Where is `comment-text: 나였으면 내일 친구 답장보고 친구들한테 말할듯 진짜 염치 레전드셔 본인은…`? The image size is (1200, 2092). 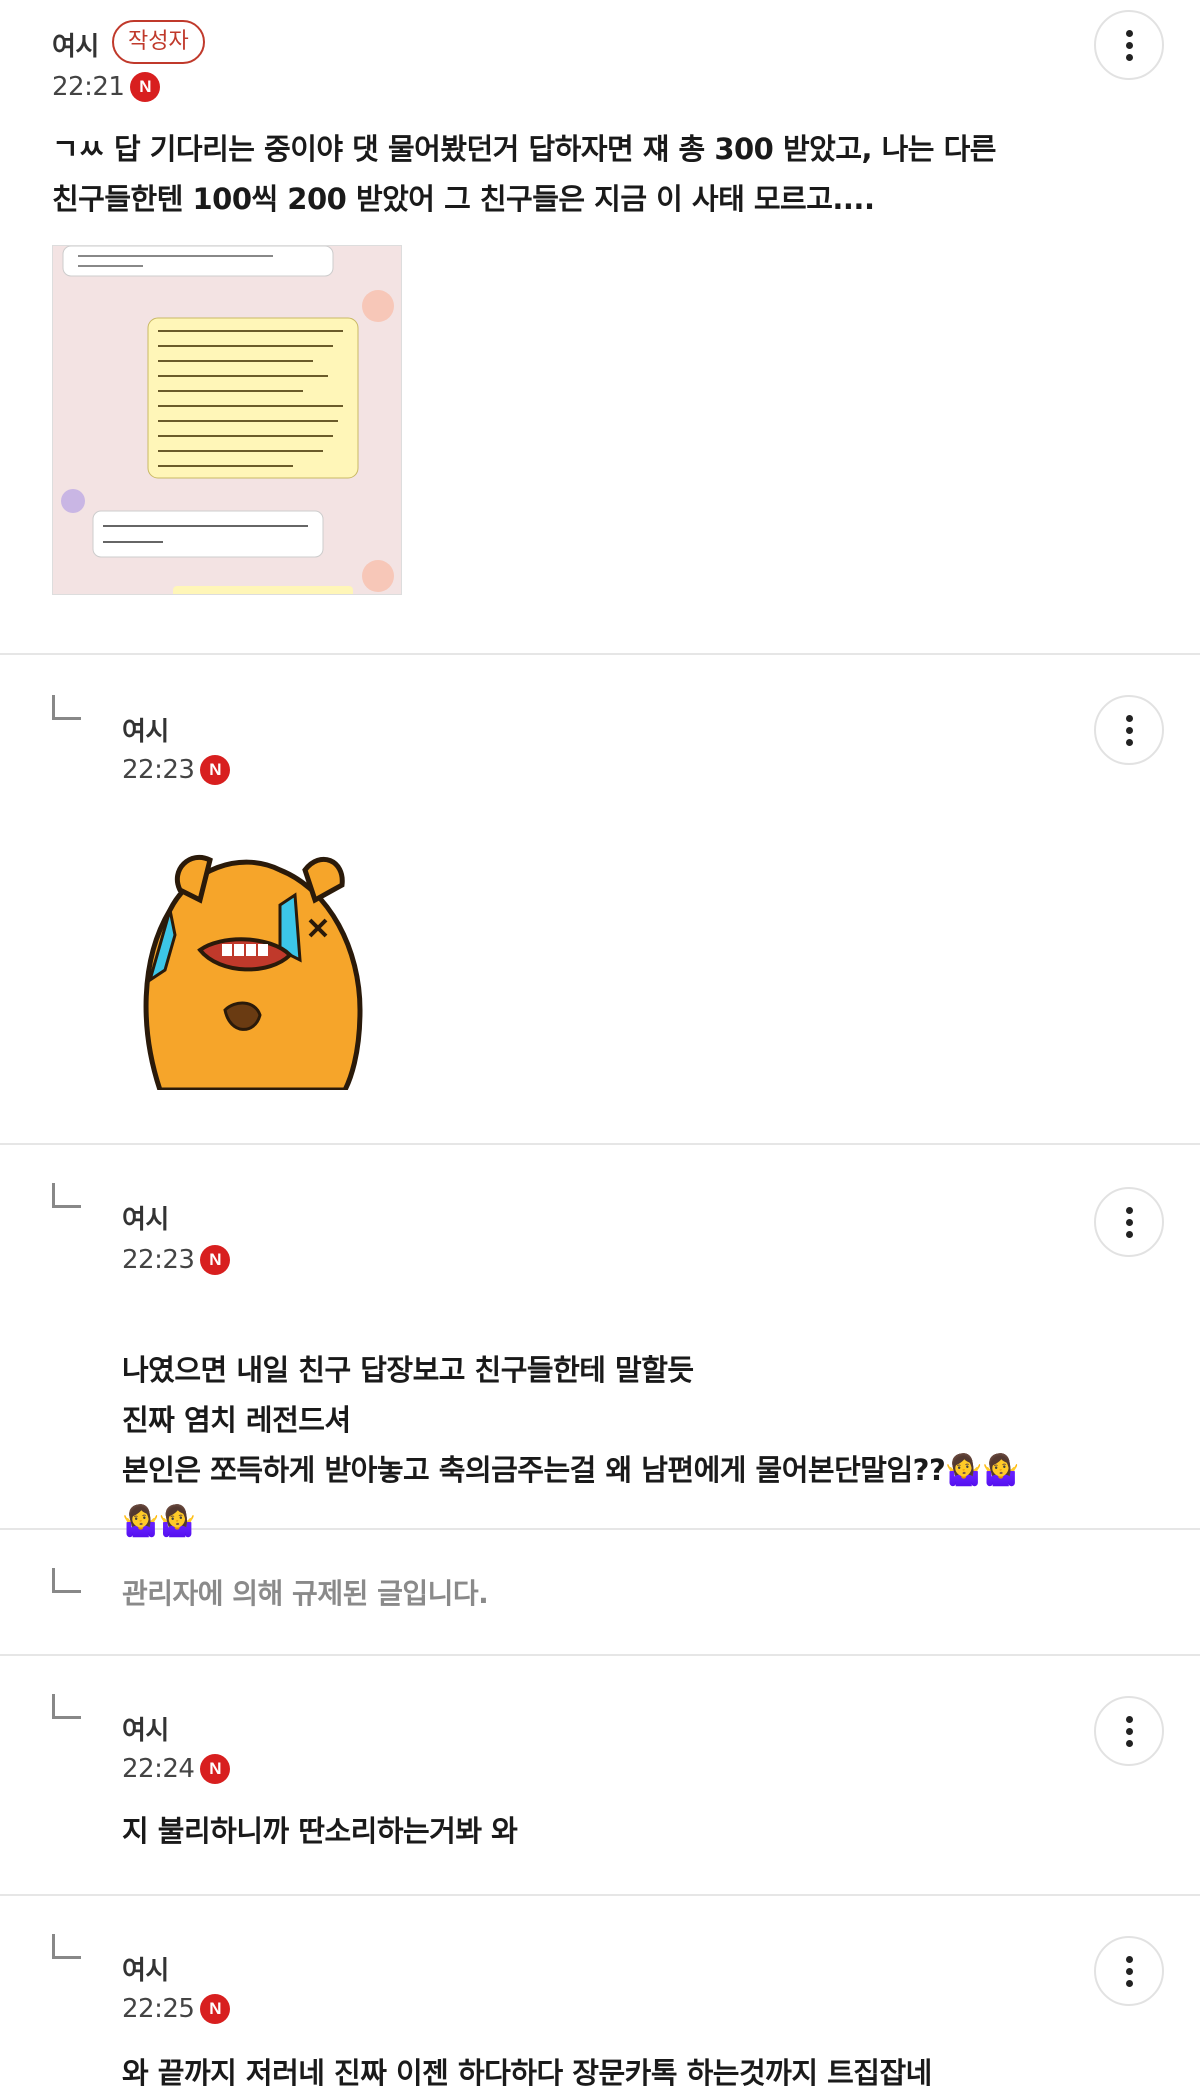
comment-text: 나였으면 내일 친구 답장보고 친구들한테 말할듯 진짜 염치 레전드셔 본인은… is located at coordinates (642, 1421).